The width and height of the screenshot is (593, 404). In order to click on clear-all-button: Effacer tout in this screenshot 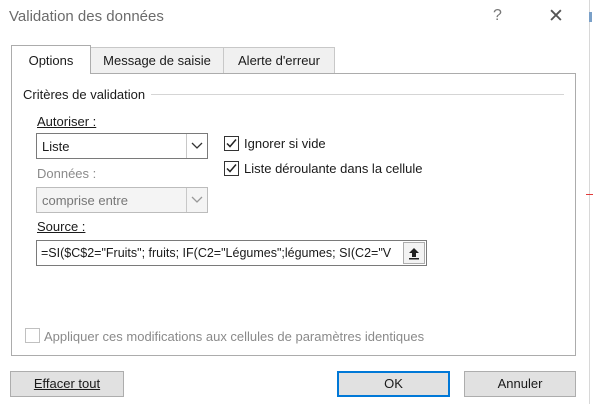, I will do `click(67, 384)`.